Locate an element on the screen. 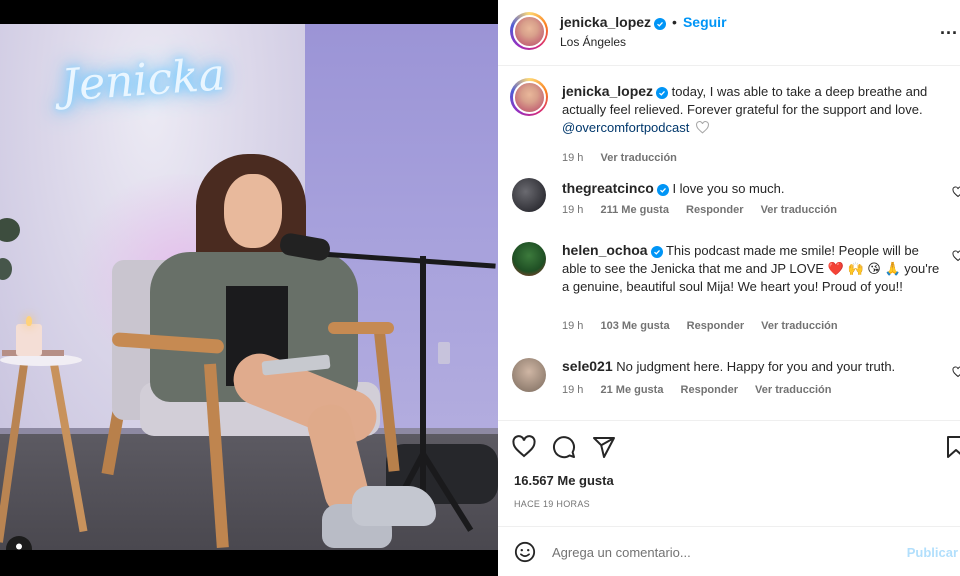  caption-mention: @overcomfortpodcast is located at coordinates (625, 127).